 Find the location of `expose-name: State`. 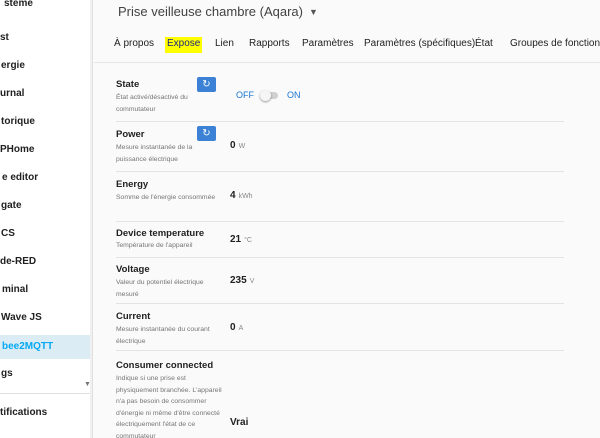

expose-name: State is located at coordinates (128, 84).